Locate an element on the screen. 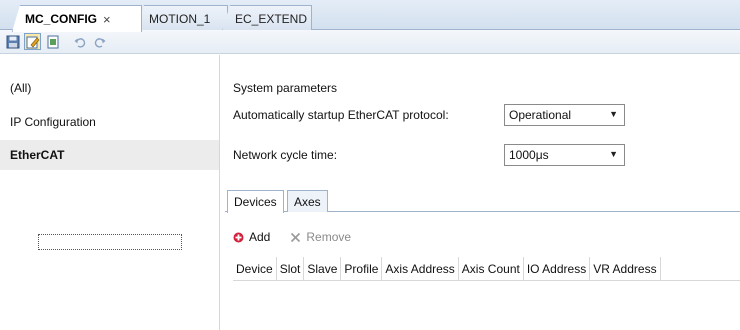  remove-button: Remove is located at coordinates (320, 237).